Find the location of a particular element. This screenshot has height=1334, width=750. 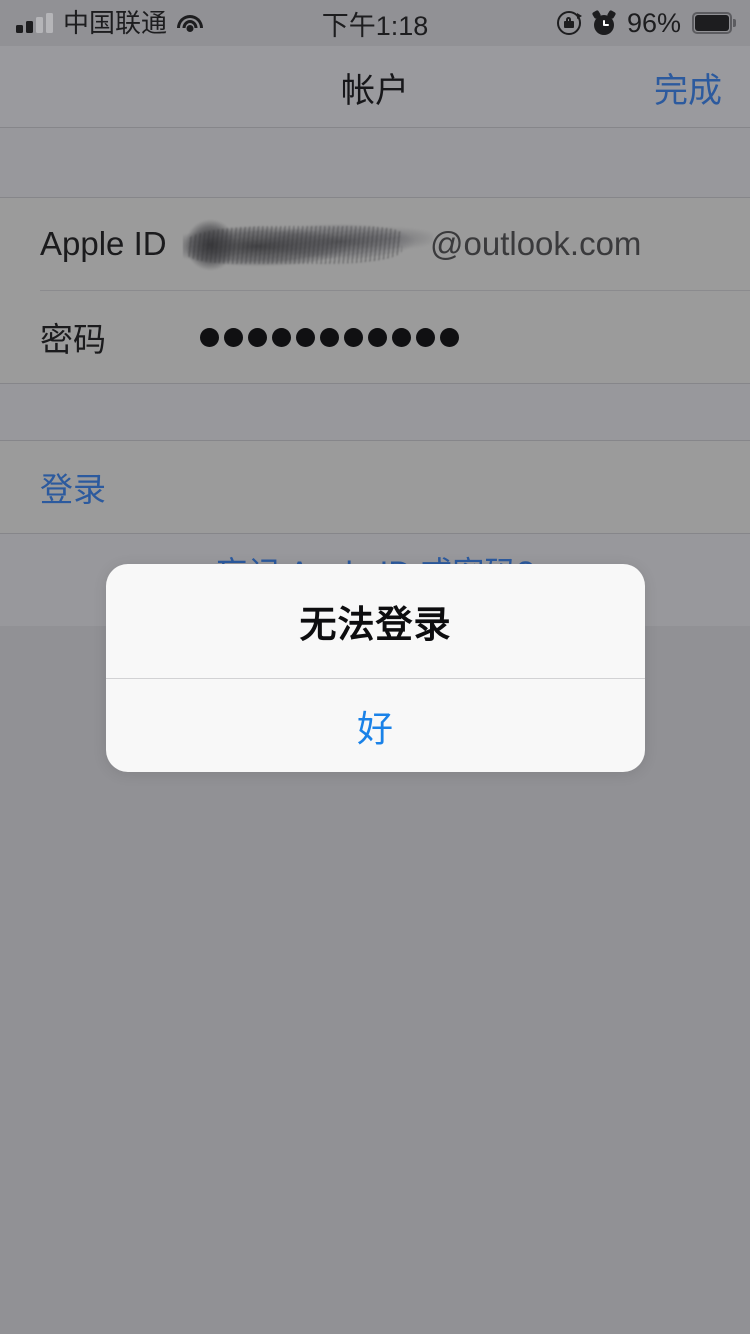

cannot-sign-in-alert: 无法登录 好 is located at coordinates (375, 668).